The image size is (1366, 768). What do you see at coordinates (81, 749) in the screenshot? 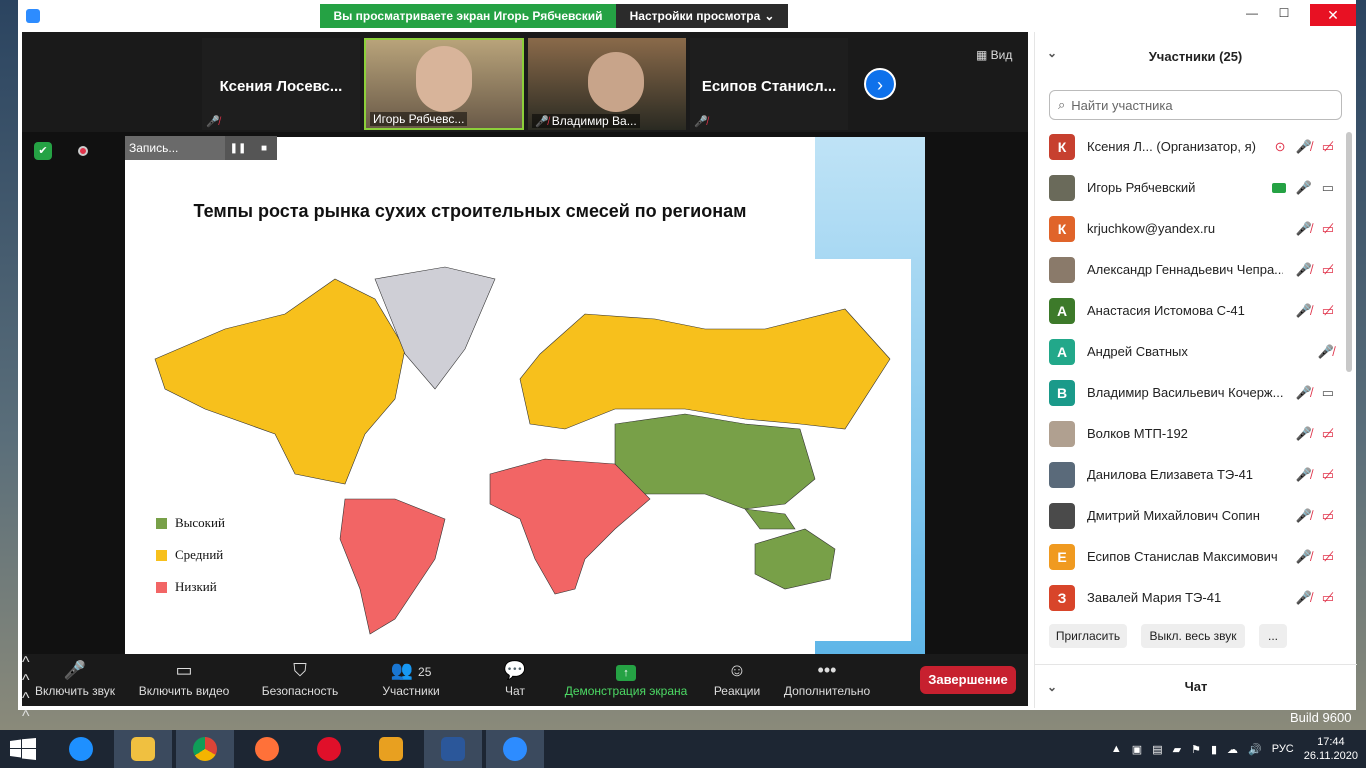
I see `ie-icon` at bounding box center [81, 749].